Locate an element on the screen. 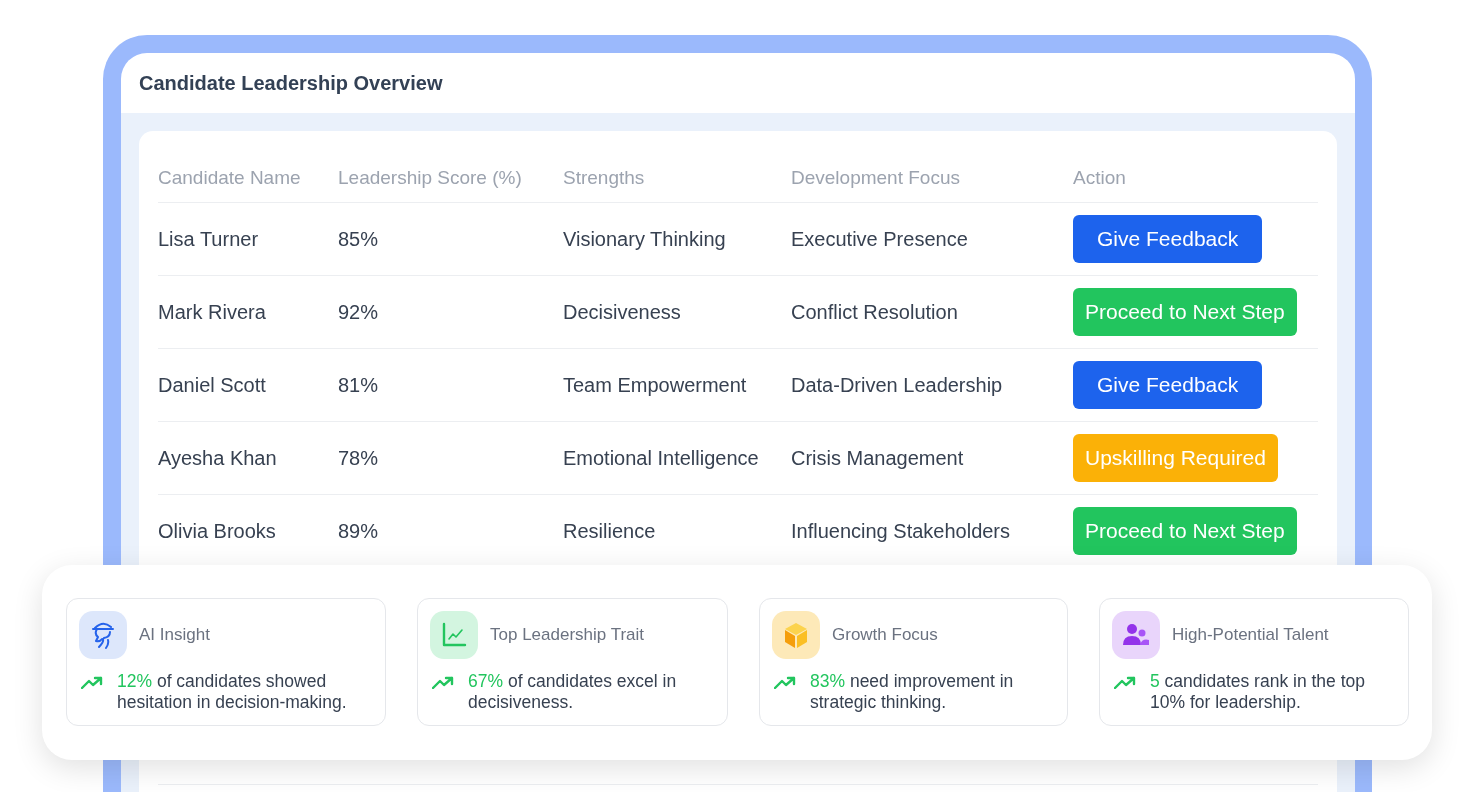 This screenshot has width=1478, height=792. insight-title: Top Leadership Trait is located at coordinates (567, 635).